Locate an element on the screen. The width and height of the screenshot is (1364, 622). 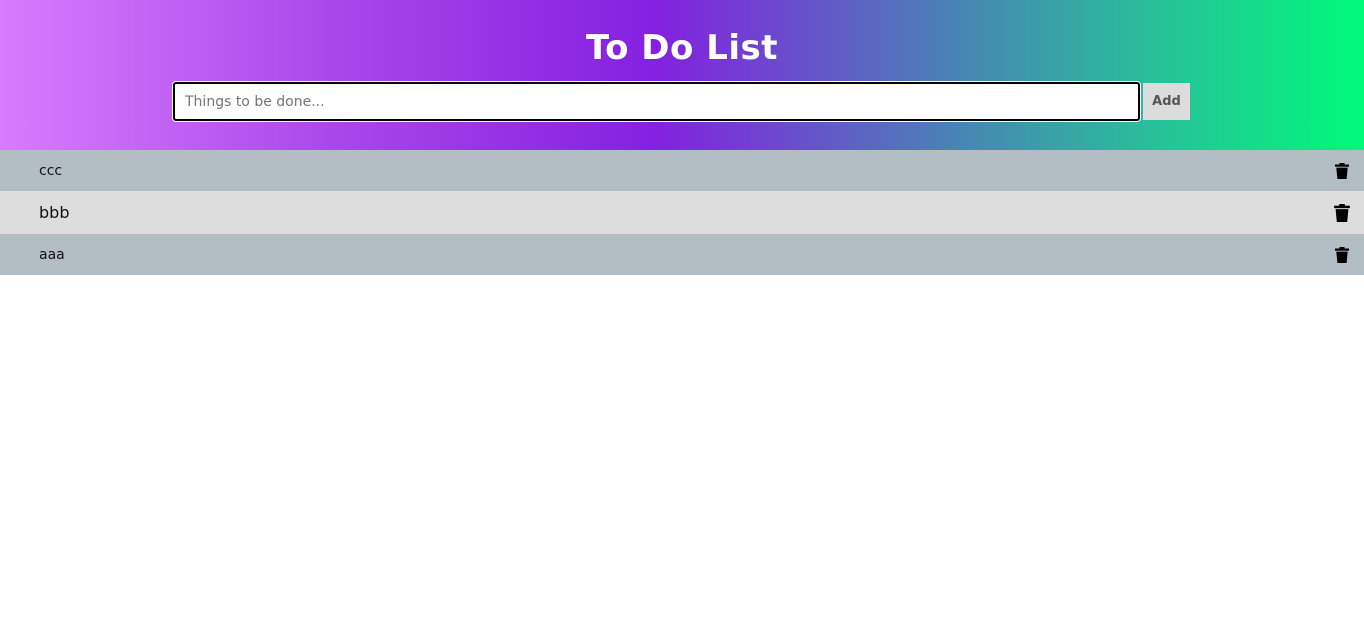
list-item: aaa is located at coordinates (682, 254).